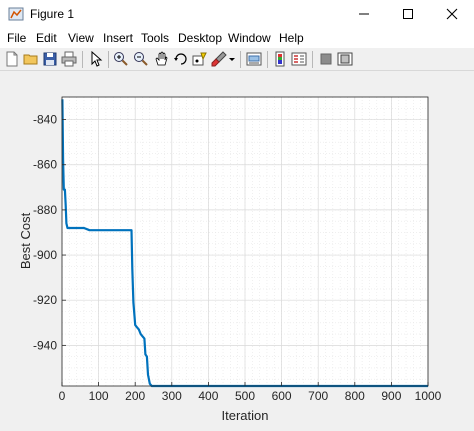  What do you see at coordinates (45, 165) in the screenshot?
I see `y-tick-label: -860` at bounding box center [45, 165].